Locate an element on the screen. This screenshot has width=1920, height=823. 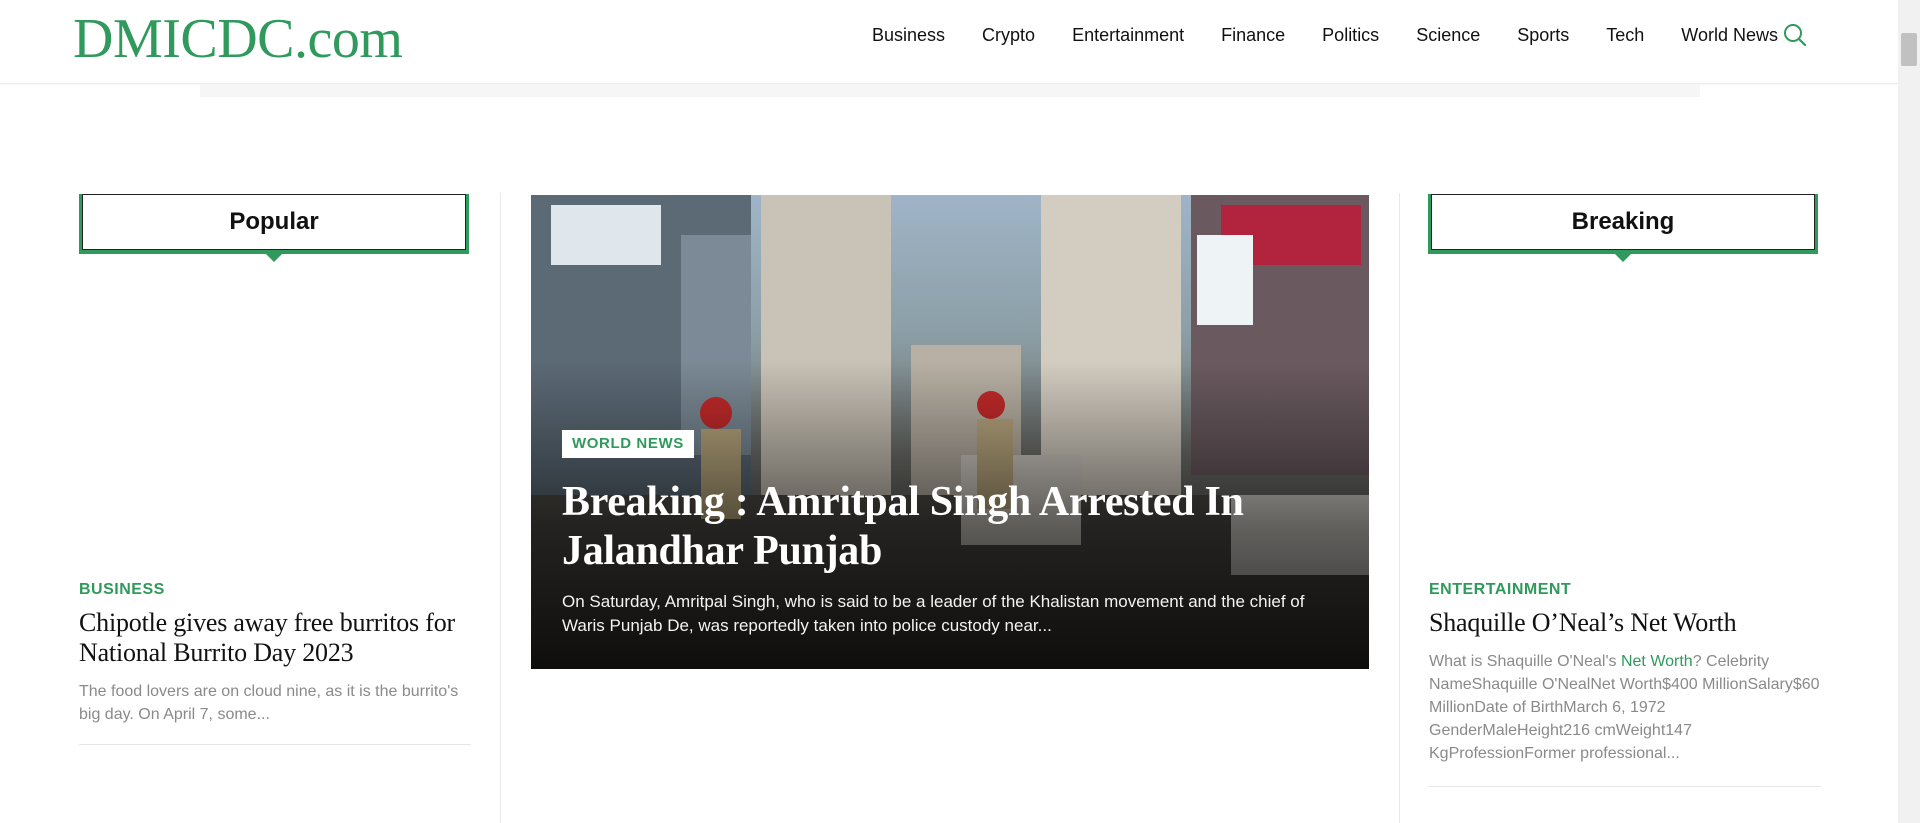
ad-placeholder is located at coordinates (950, 90).